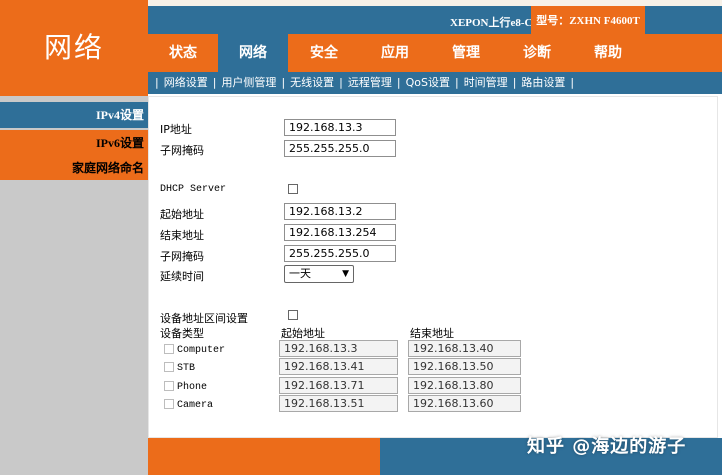 Image resolution: width=722 pixels, height=475 pixels. What do you see at coordinates (312, 83) in the screenshot?
I see `subnav-wireless-settings: 无线设置` at bounding box center [312, 83].